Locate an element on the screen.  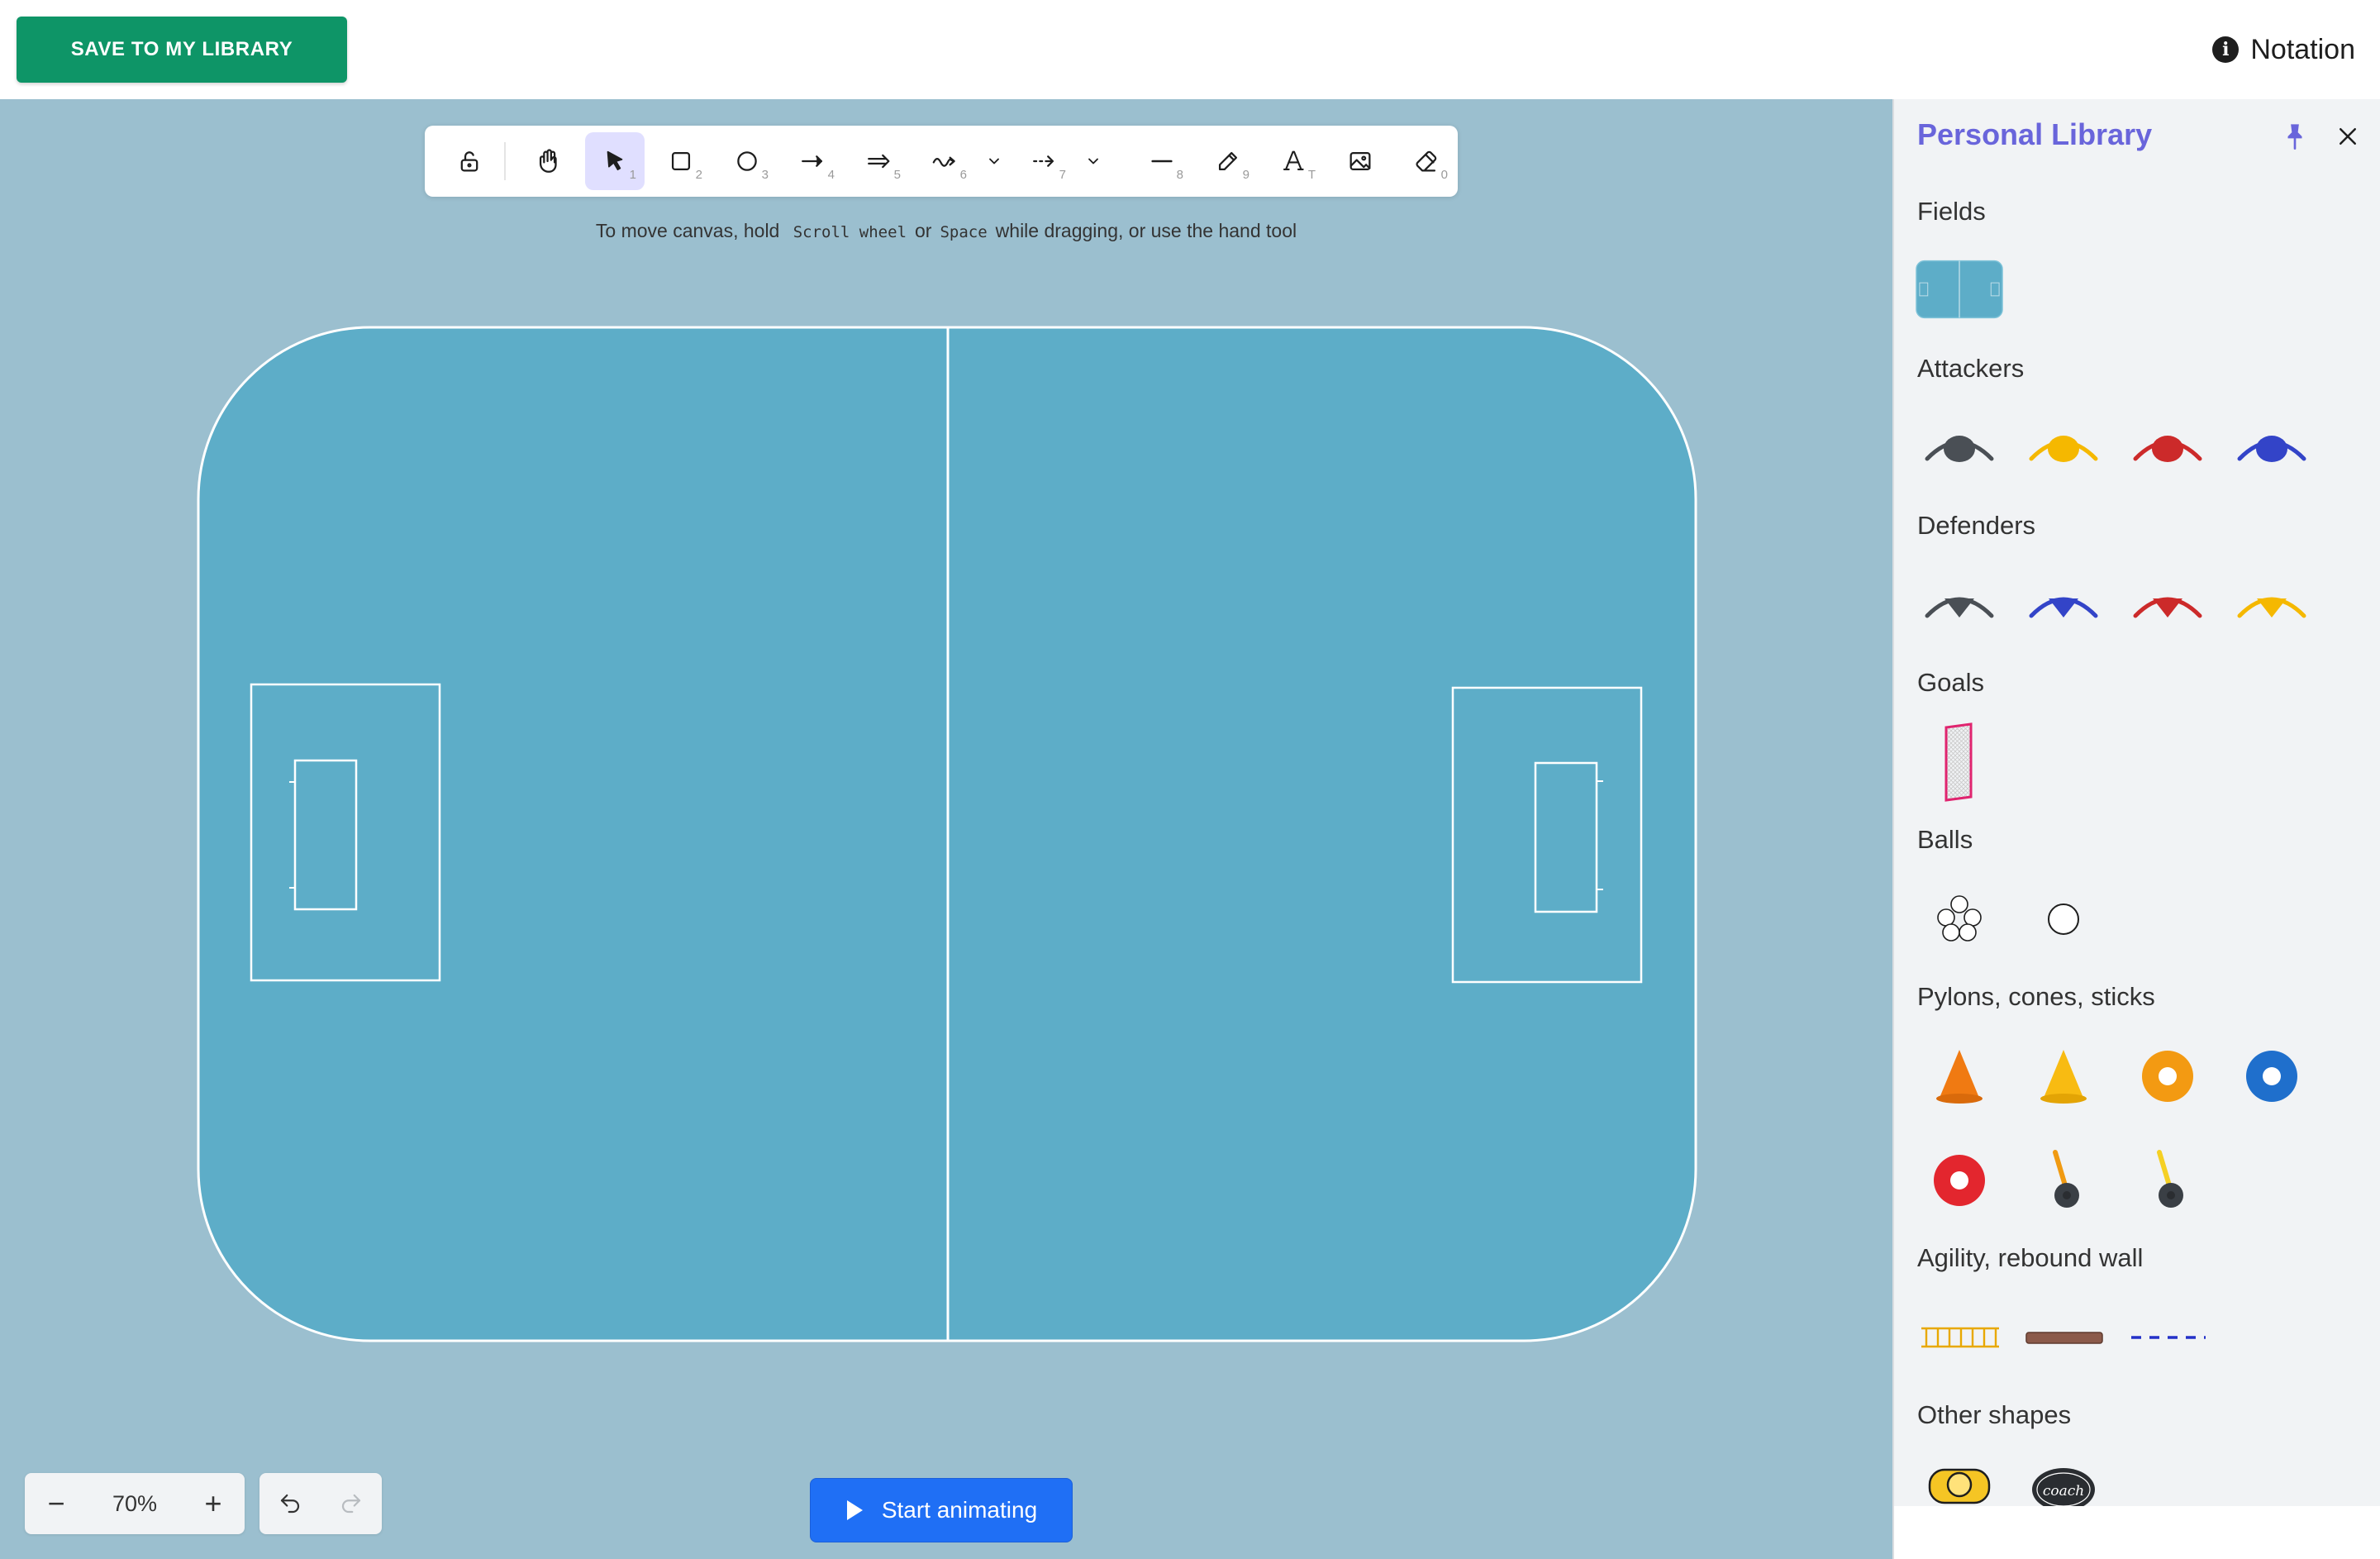
library-title: Personal Library is located at coordinates (2035, 134).